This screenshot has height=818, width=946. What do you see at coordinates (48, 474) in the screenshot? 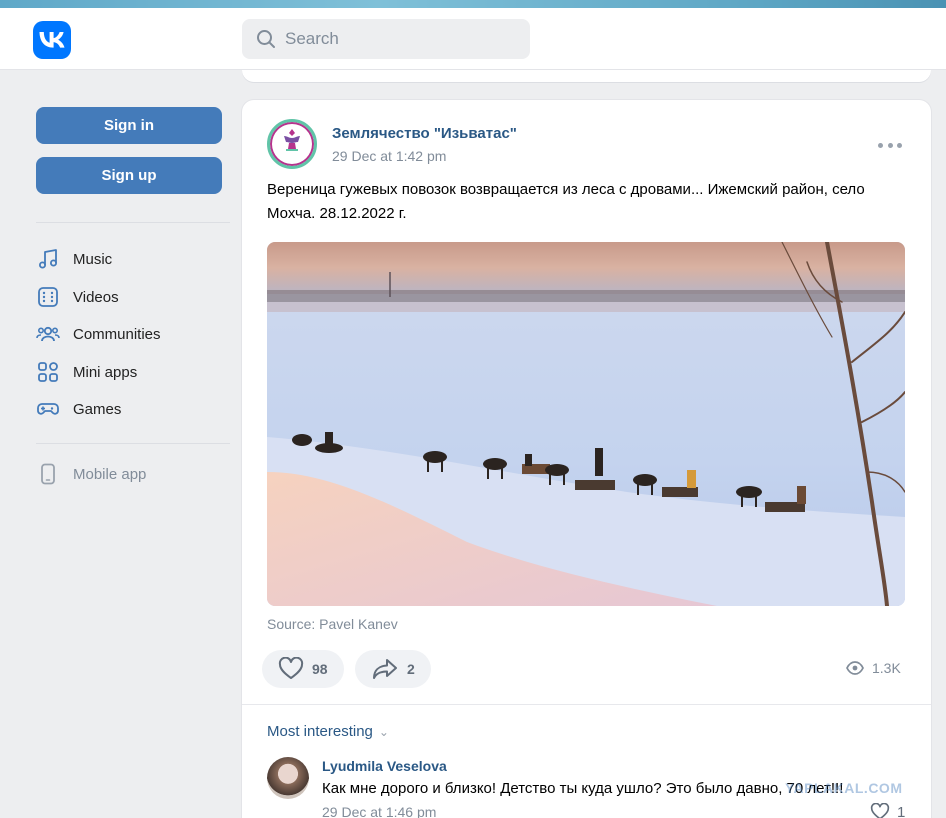
I see `phone-icon` at bounding box center [48, 474].